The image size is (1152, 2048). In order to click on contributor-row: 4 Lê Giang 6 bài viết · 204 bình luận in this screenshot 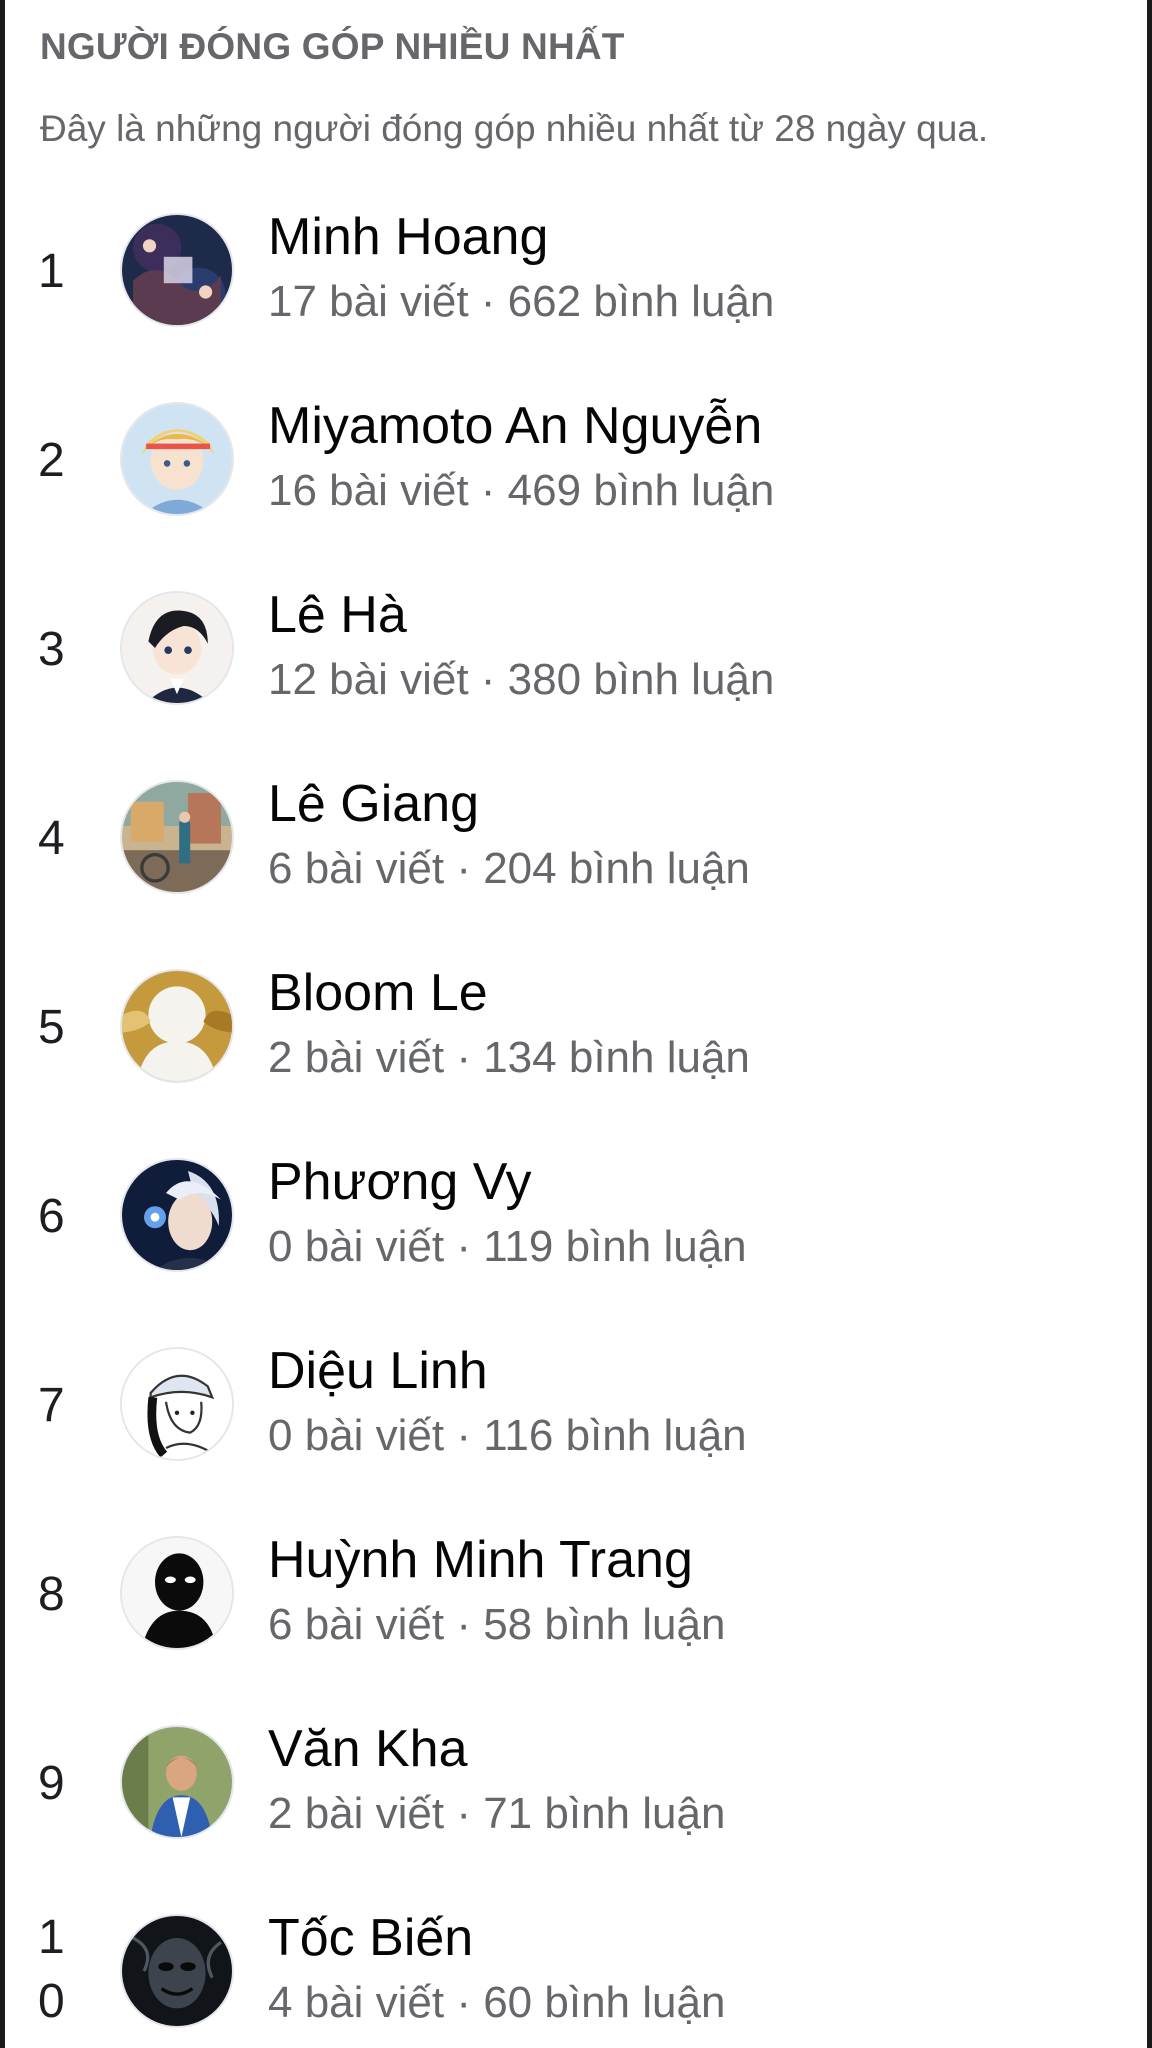, I will do `click(576, 866)`.